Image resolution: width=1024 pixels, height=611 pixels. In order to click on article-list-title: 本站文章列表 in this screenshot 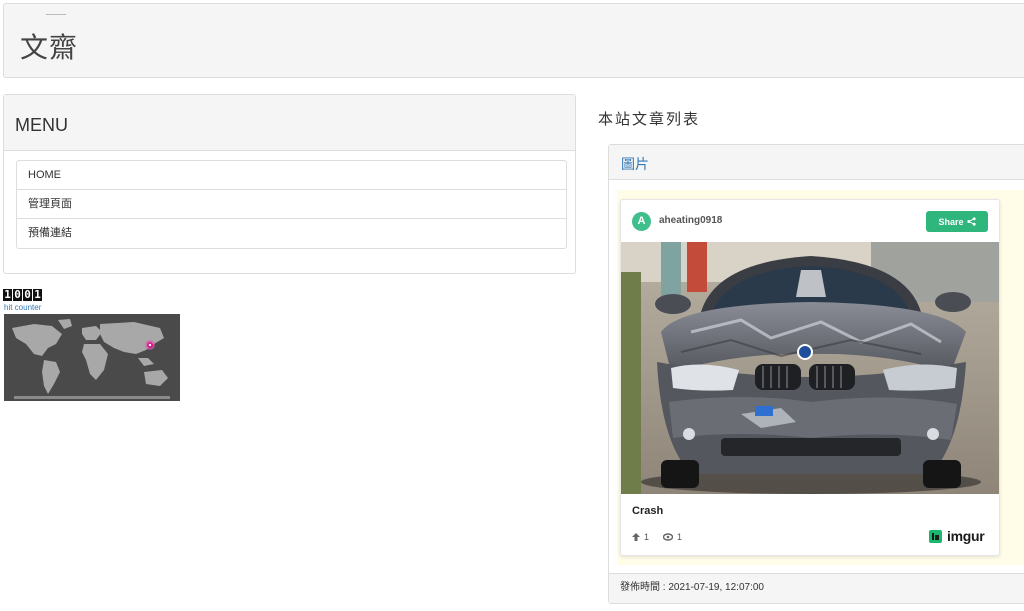, I will do `click(649, 119)`.